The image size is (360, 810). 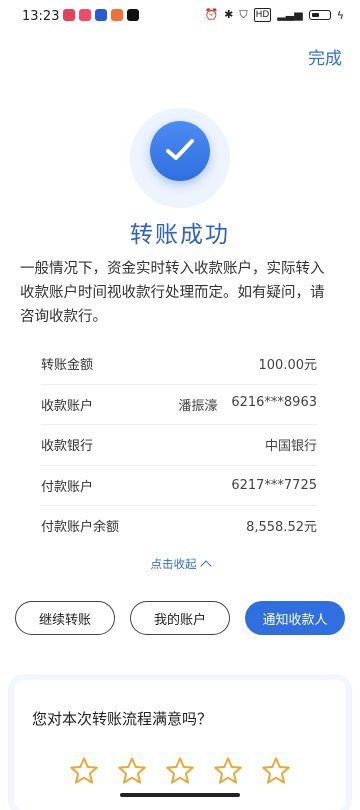 What do you see at coordinates (65, 618) in the screenshot?
I see `continue-transfer-button: 继续转账` at bounding box center [65, 618].